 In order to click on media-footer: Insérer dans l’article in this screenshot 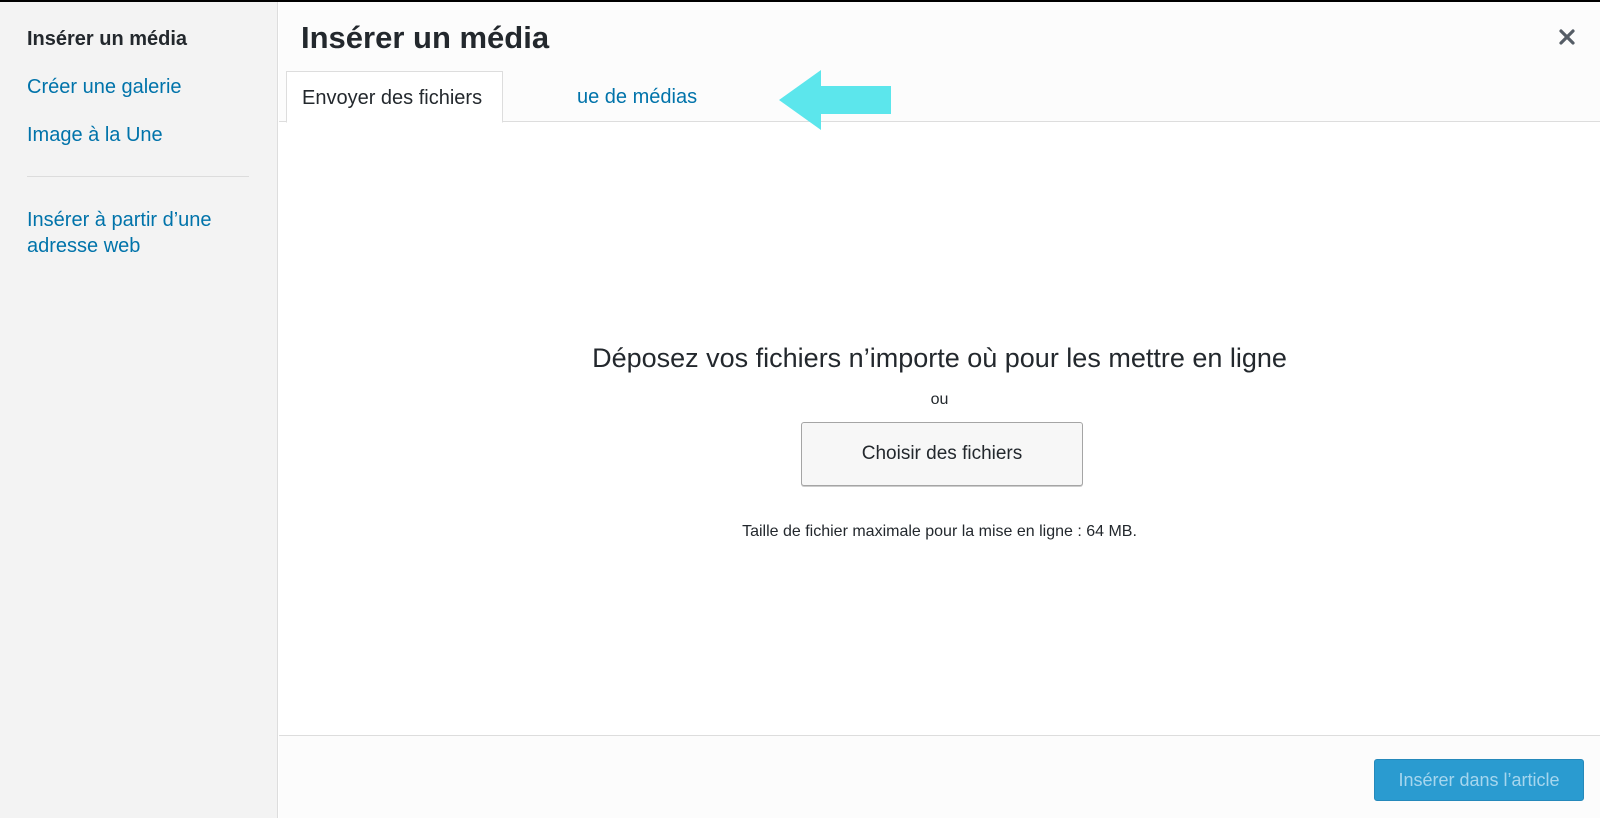, I will do `click(939, 776)`.